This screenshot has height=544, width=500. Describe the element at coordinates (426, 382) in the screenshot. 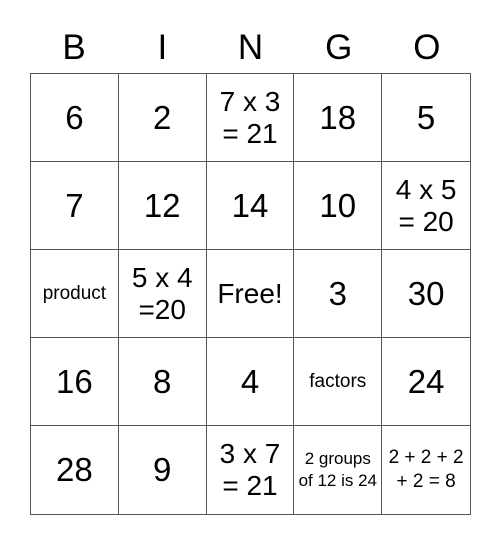

I see `bingo-cell: 24` at that location.